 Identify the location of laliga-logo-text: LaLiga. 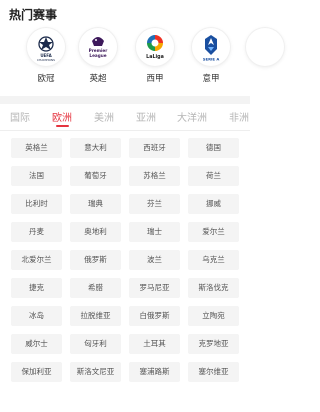
(155, 57).